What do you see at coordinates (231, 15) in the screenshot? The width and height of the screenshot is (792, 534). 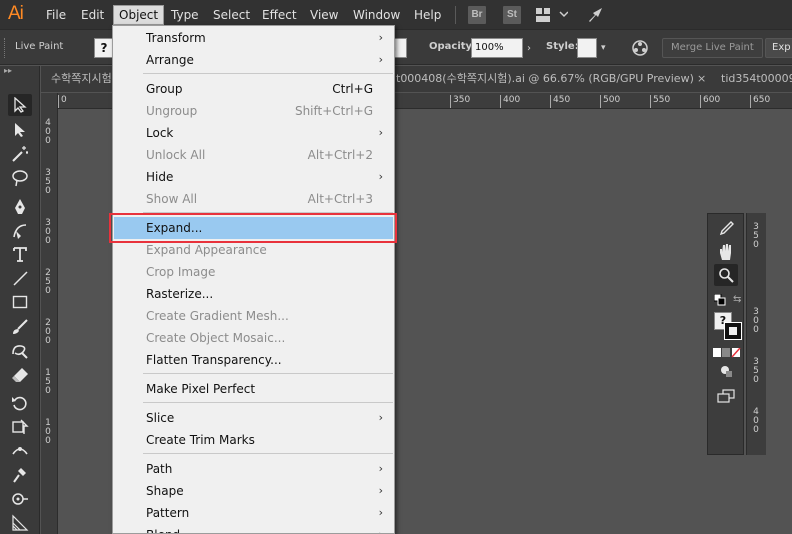 I see `menu-select: Select` at bounding box center [231, 15].